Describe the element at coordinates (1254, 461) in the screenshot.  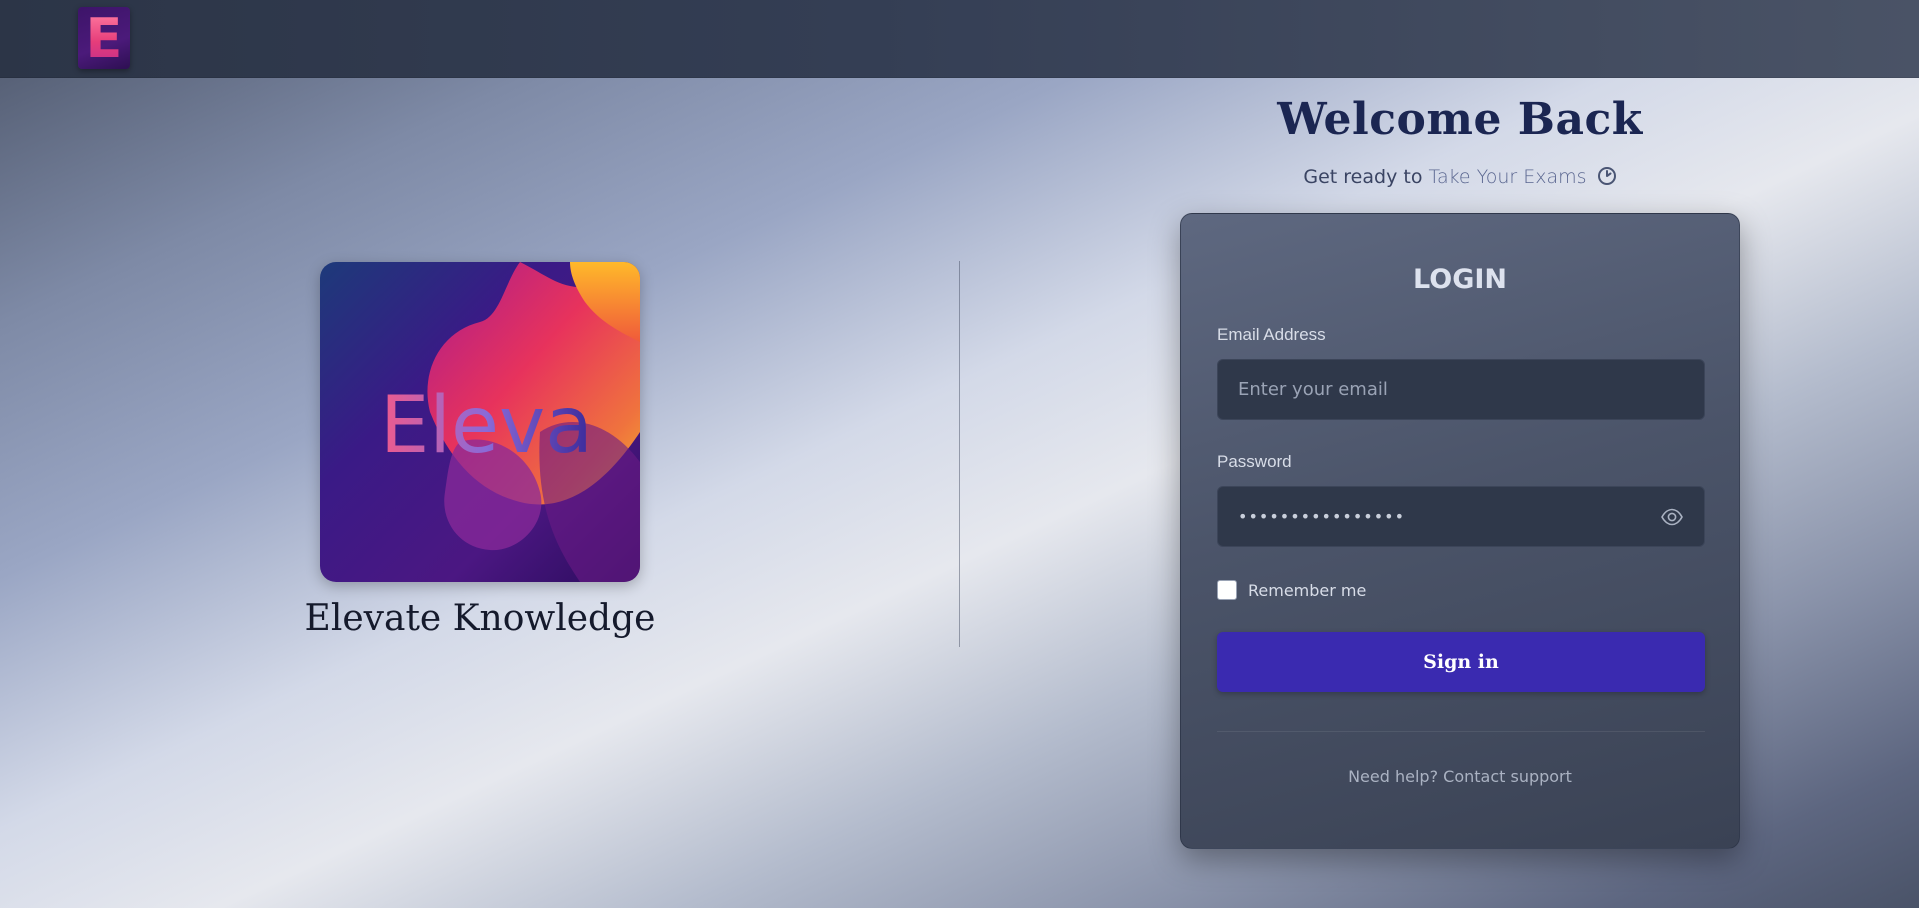
I see `password-label: Password` at that location.